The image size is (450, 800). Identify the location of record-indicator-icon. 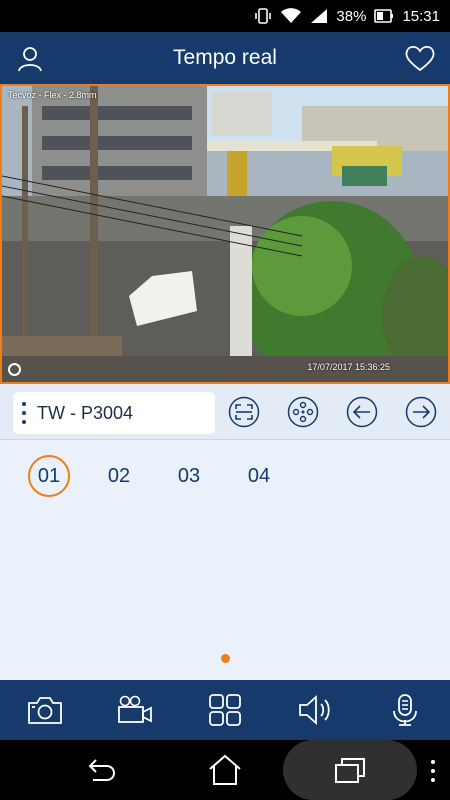
(14, 369).